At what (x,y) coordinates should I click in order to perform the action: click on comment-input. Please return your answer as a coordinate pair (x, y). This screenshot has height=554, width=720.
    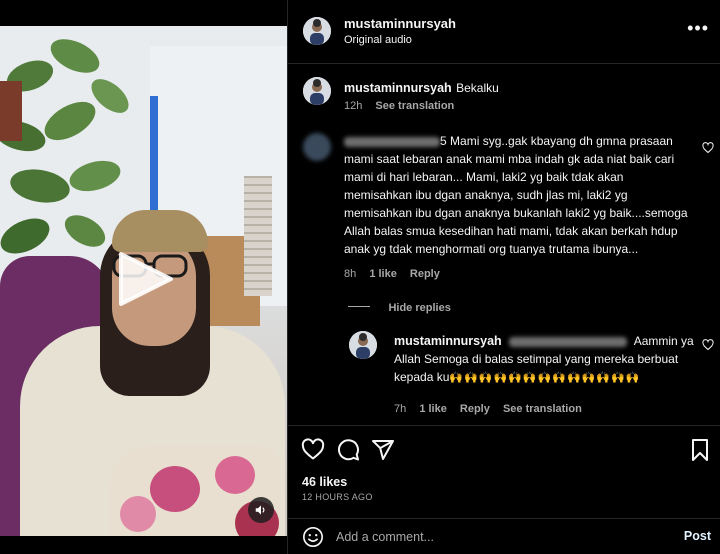
    Looking at the image, I should click on (486, 537).